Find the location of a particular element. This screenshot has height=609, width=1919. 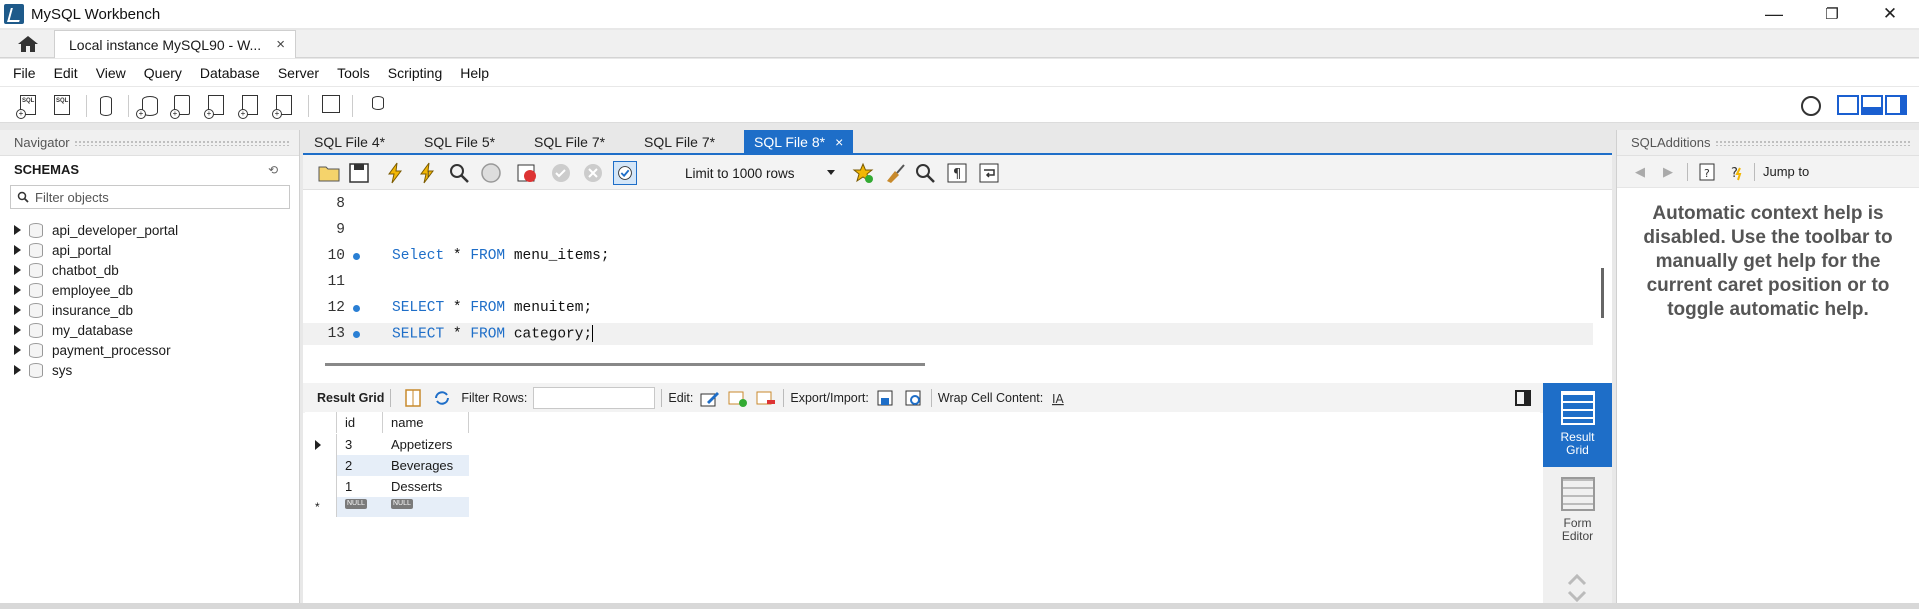

create-table-icon: + is located at coordinates (183, 106).